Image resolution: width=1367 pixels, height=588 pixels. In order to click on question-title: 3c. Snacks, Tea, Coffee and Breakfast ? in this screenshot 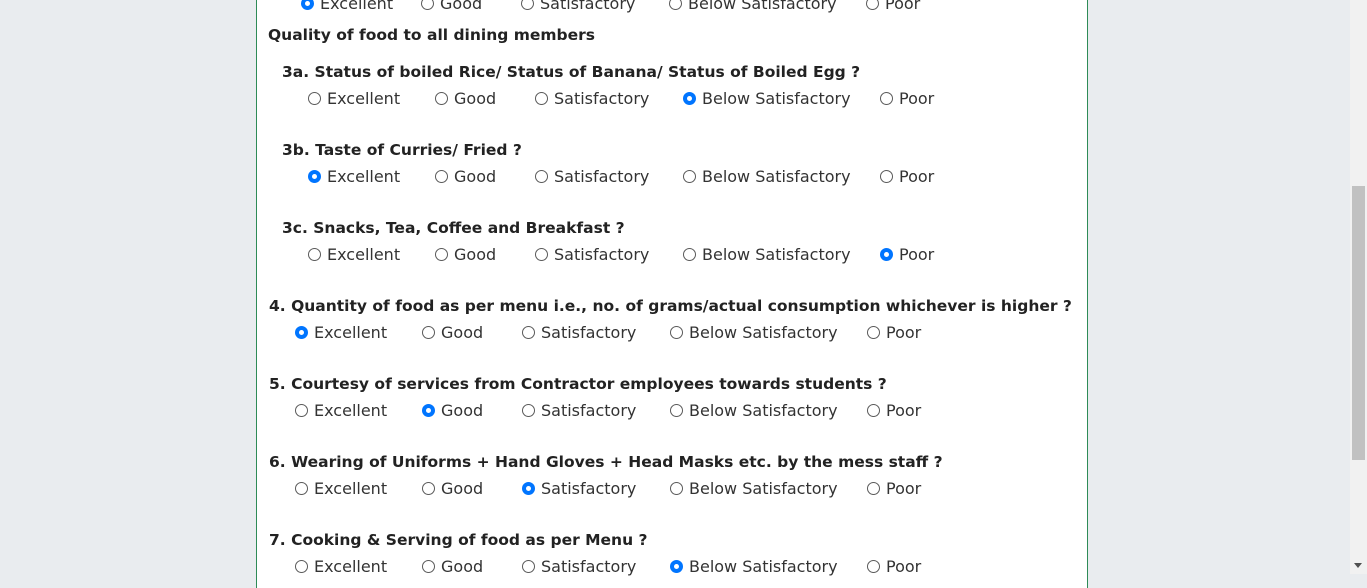, I will do `click(453, 228)`.